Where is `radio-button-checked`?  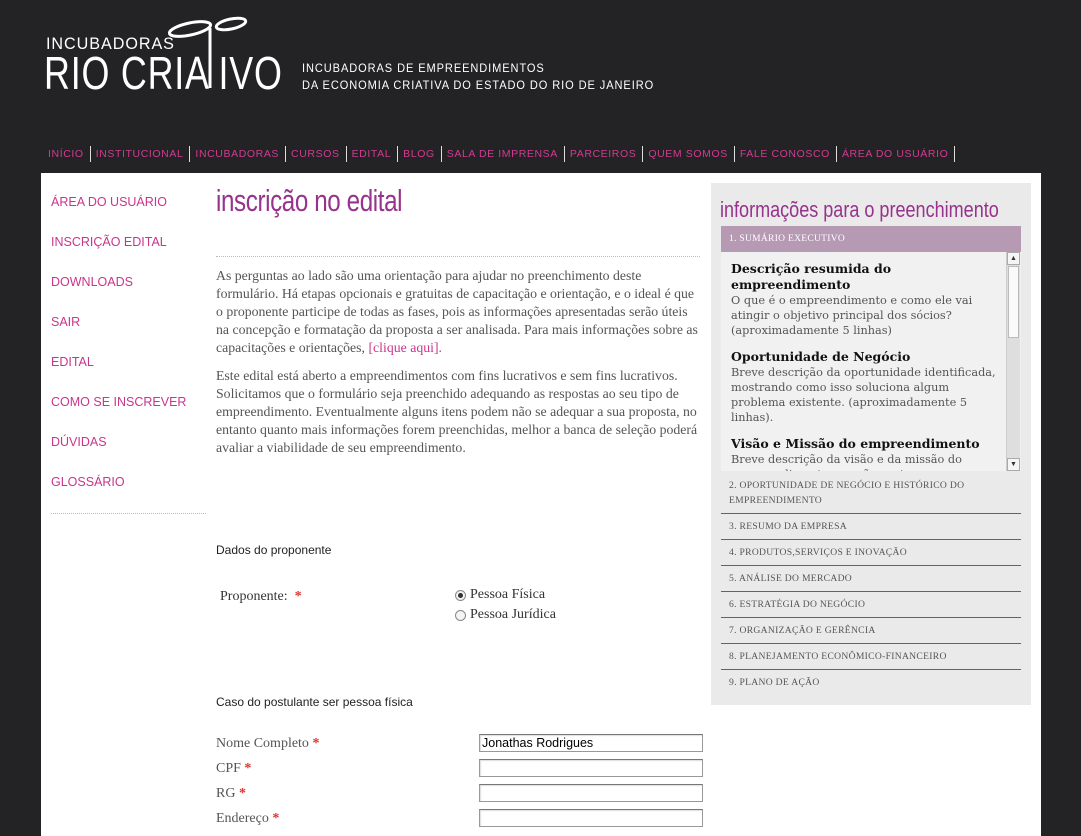
radio-button-checked is located at coordinates (460, 595).